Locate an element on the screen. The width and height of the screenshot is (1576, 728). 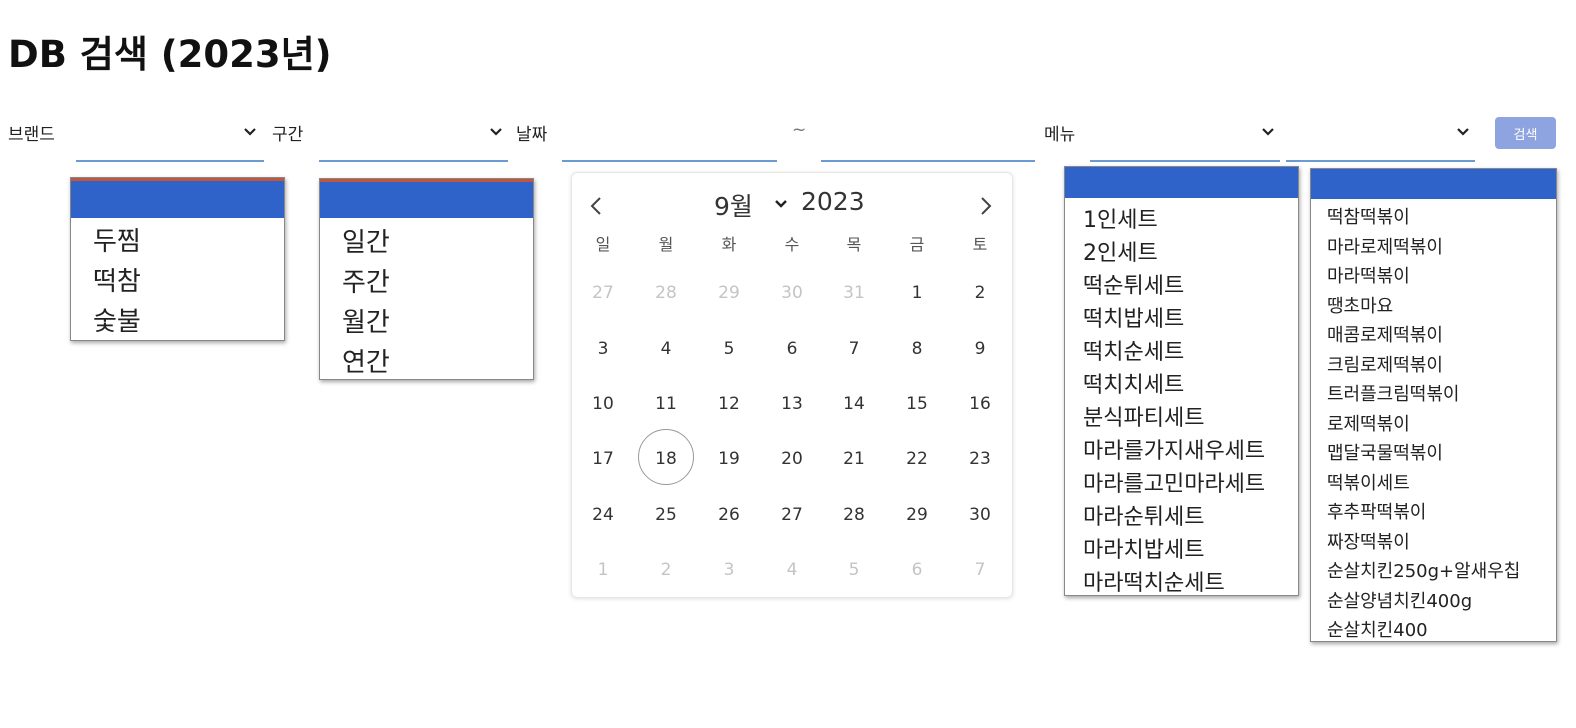
calendar-day: 20 is located at coordinates (792, 459).